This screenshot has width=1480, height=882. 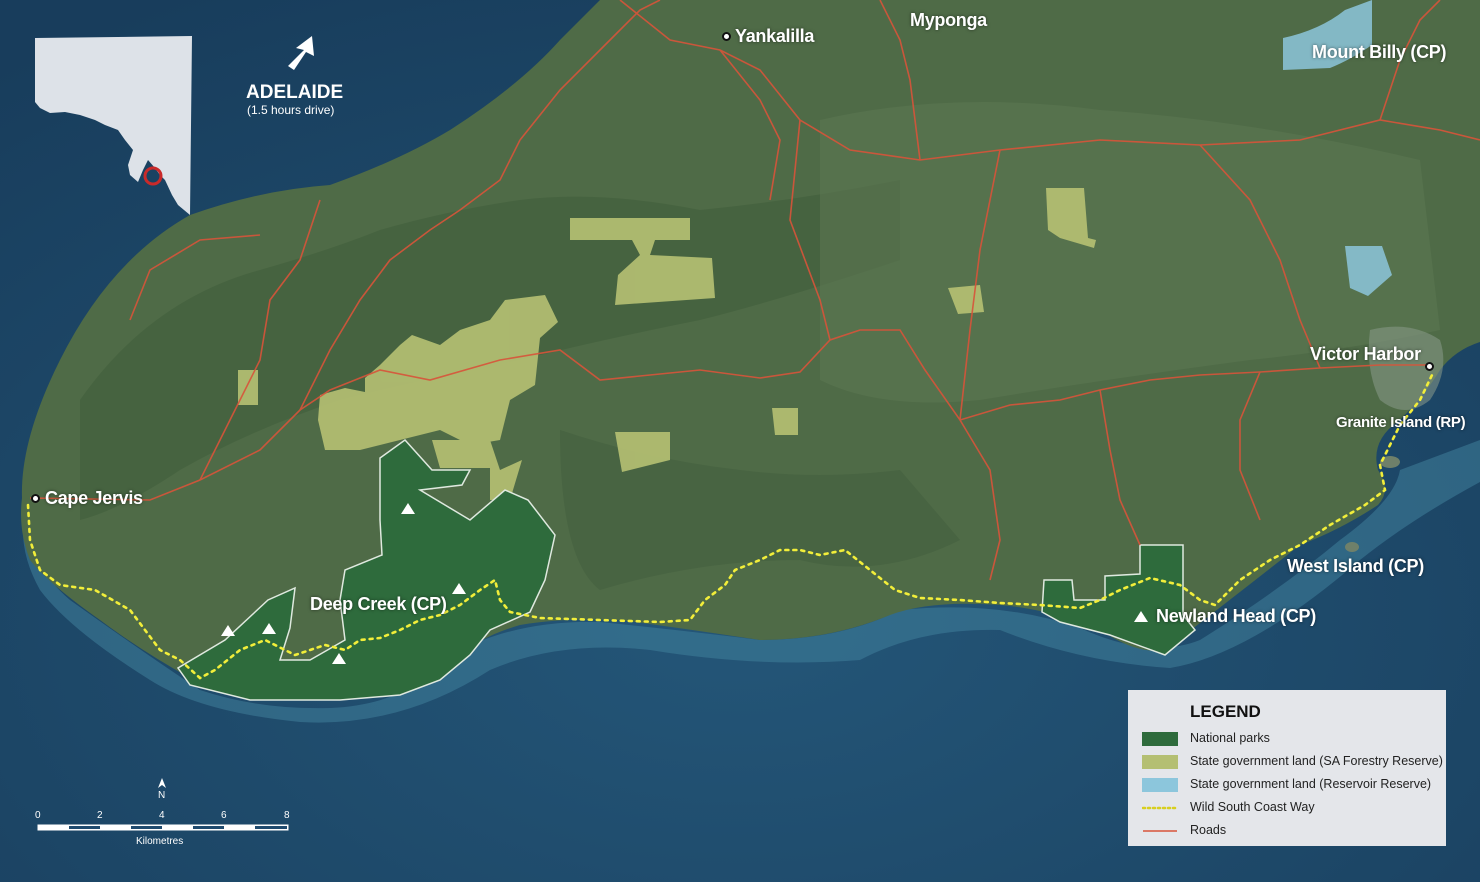 I want to click on adelaide-label: ADELAIDE, so click(x=295, y=92).